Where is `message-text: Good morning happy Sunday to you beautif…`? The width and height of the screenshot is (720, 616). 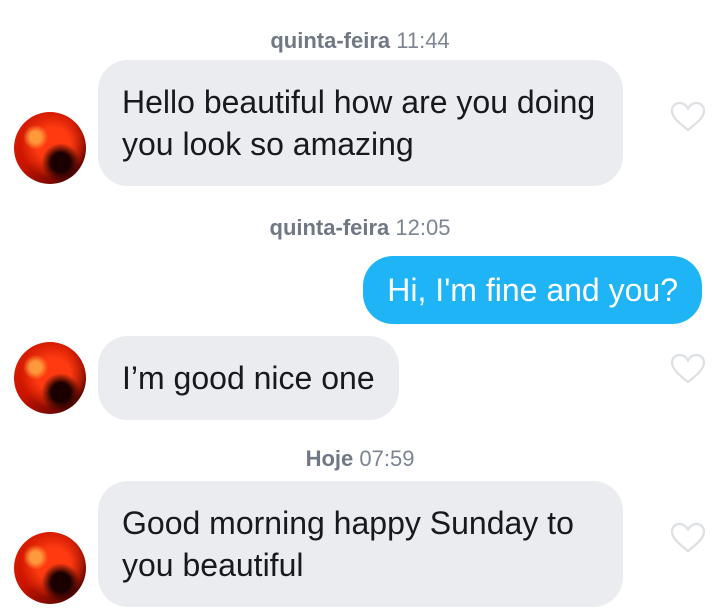 message-text: Good morning happy Sunday to you beautif… is located at coordinates (348, 544).